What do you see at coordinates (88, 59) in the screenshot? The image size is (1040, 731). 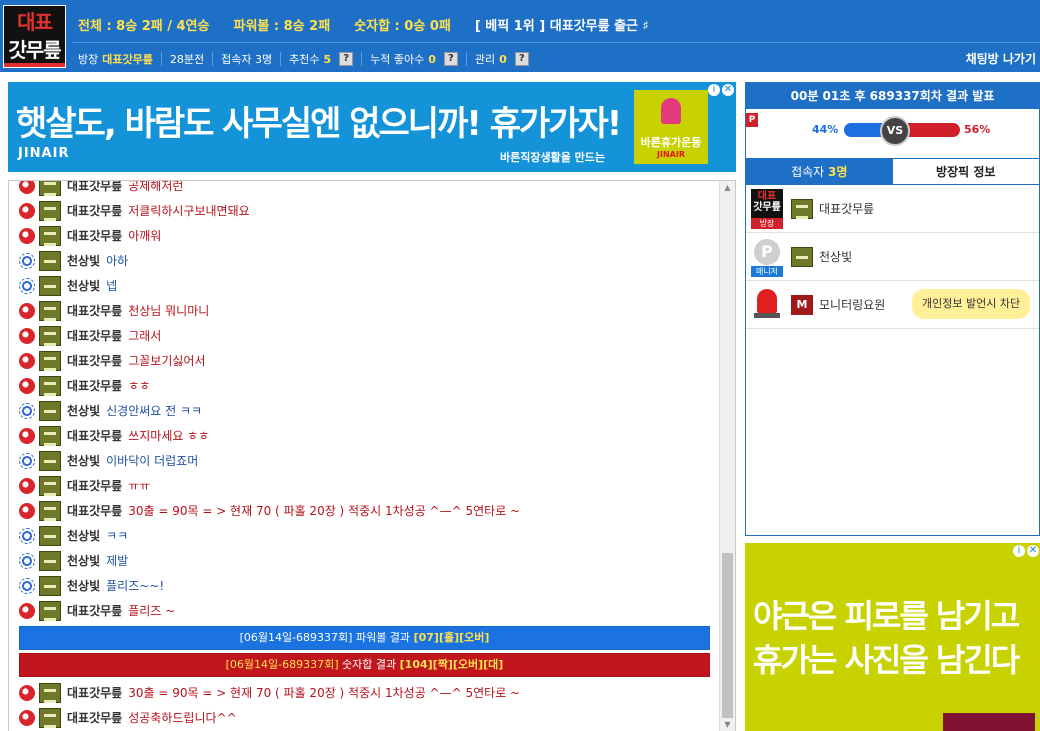 I see `host-label: 방장` at bounding box center [88, 59].